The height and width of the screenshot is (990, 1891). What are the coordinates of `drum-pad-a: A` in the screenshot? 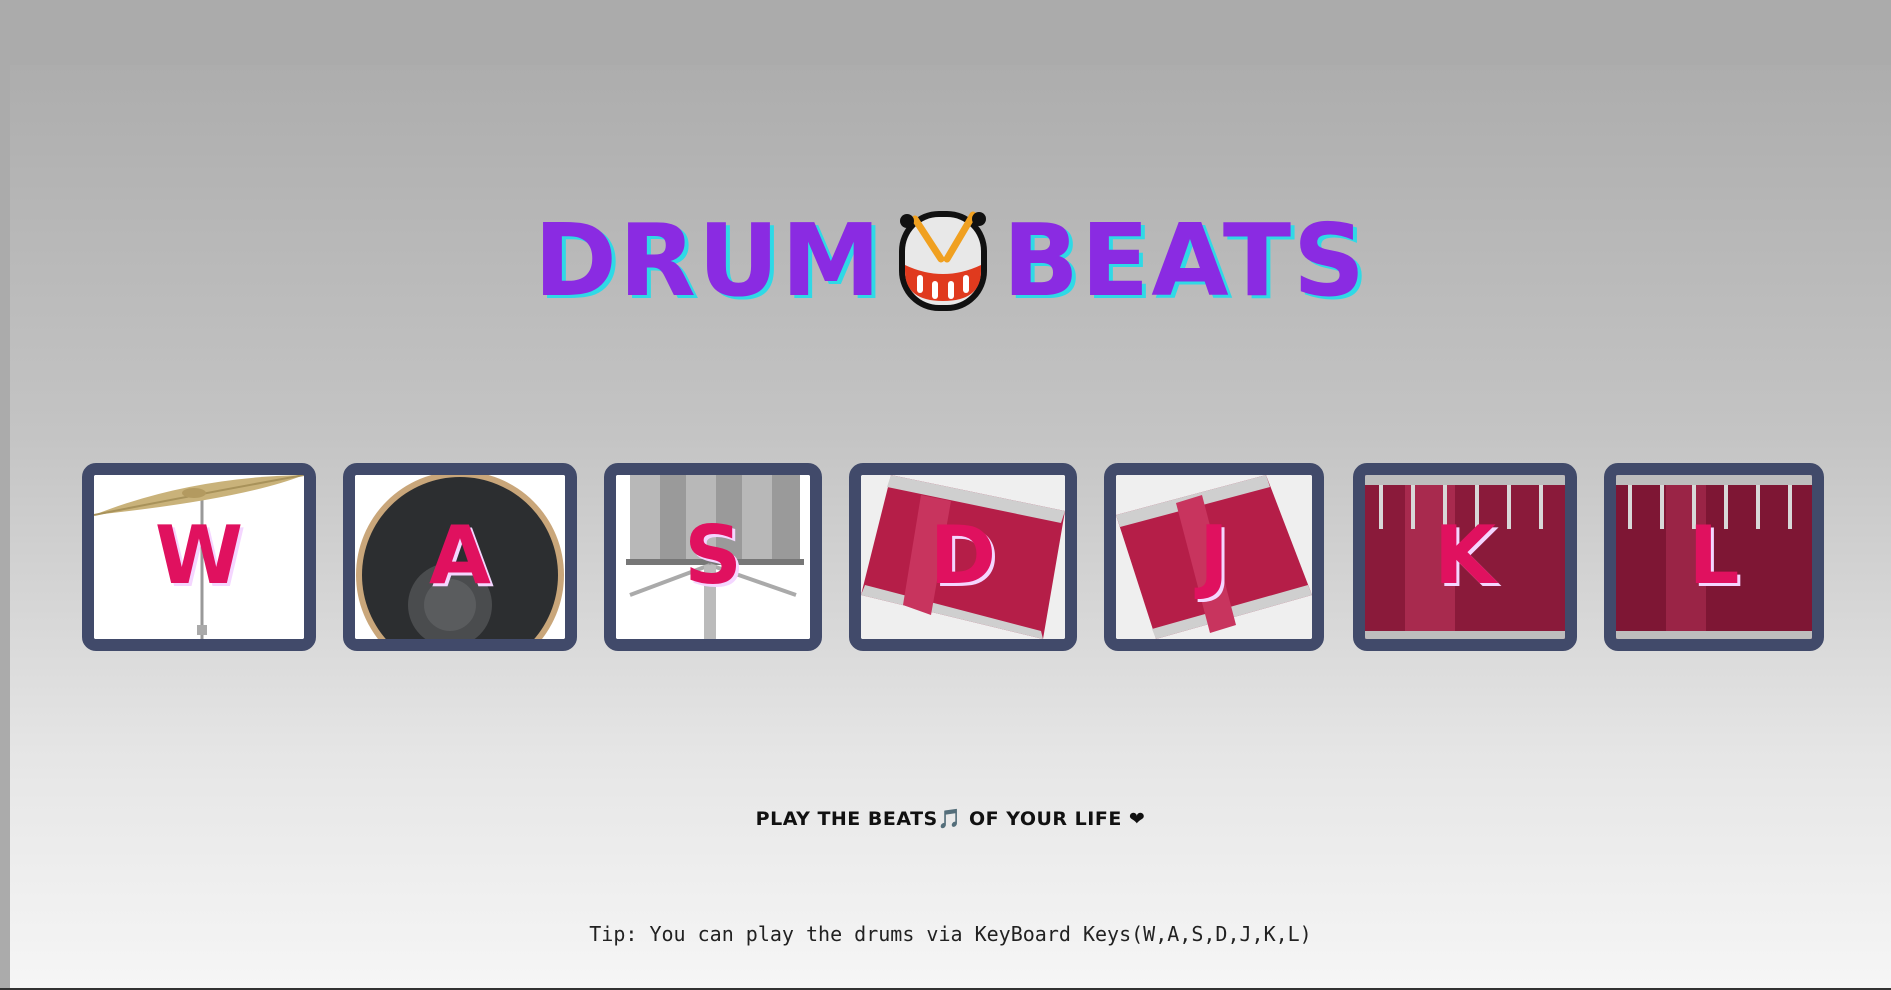 It's located at (460, 557).